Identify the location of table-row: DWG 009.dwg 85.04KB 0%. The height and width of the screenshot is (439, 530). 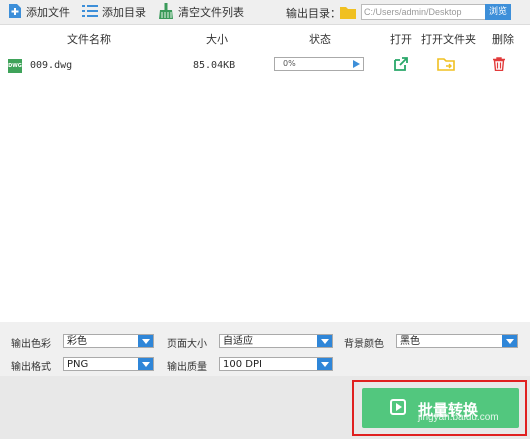
(265, 66).